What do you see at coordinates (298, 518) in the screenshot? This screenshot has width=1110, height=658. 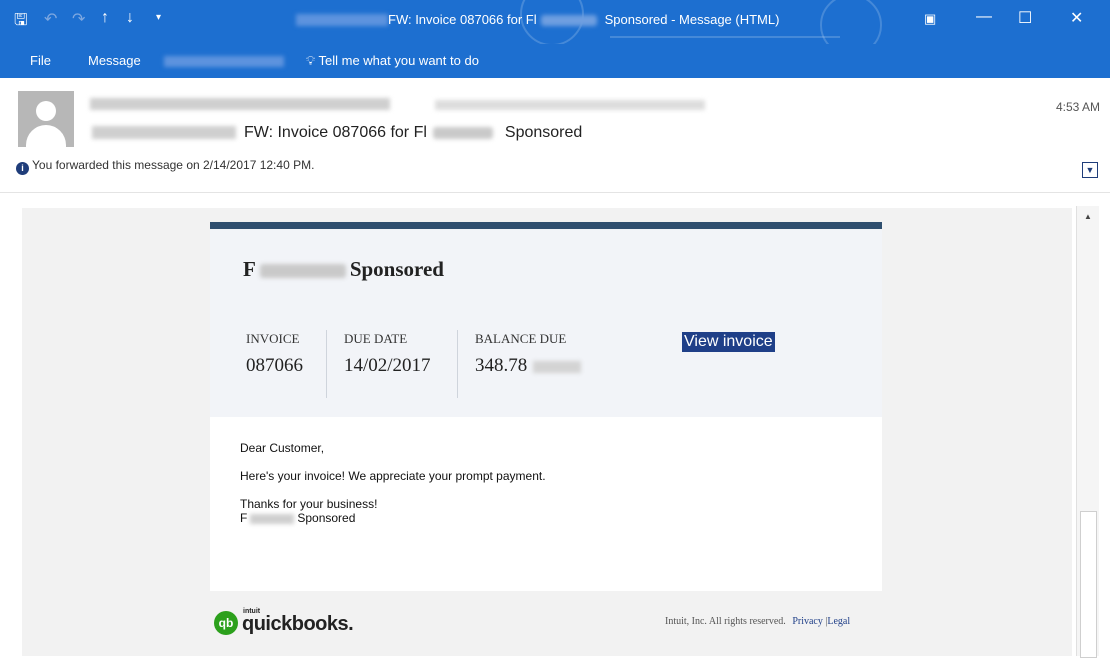 I see `signature: F Sponsored` at bounding box center [298, 518].